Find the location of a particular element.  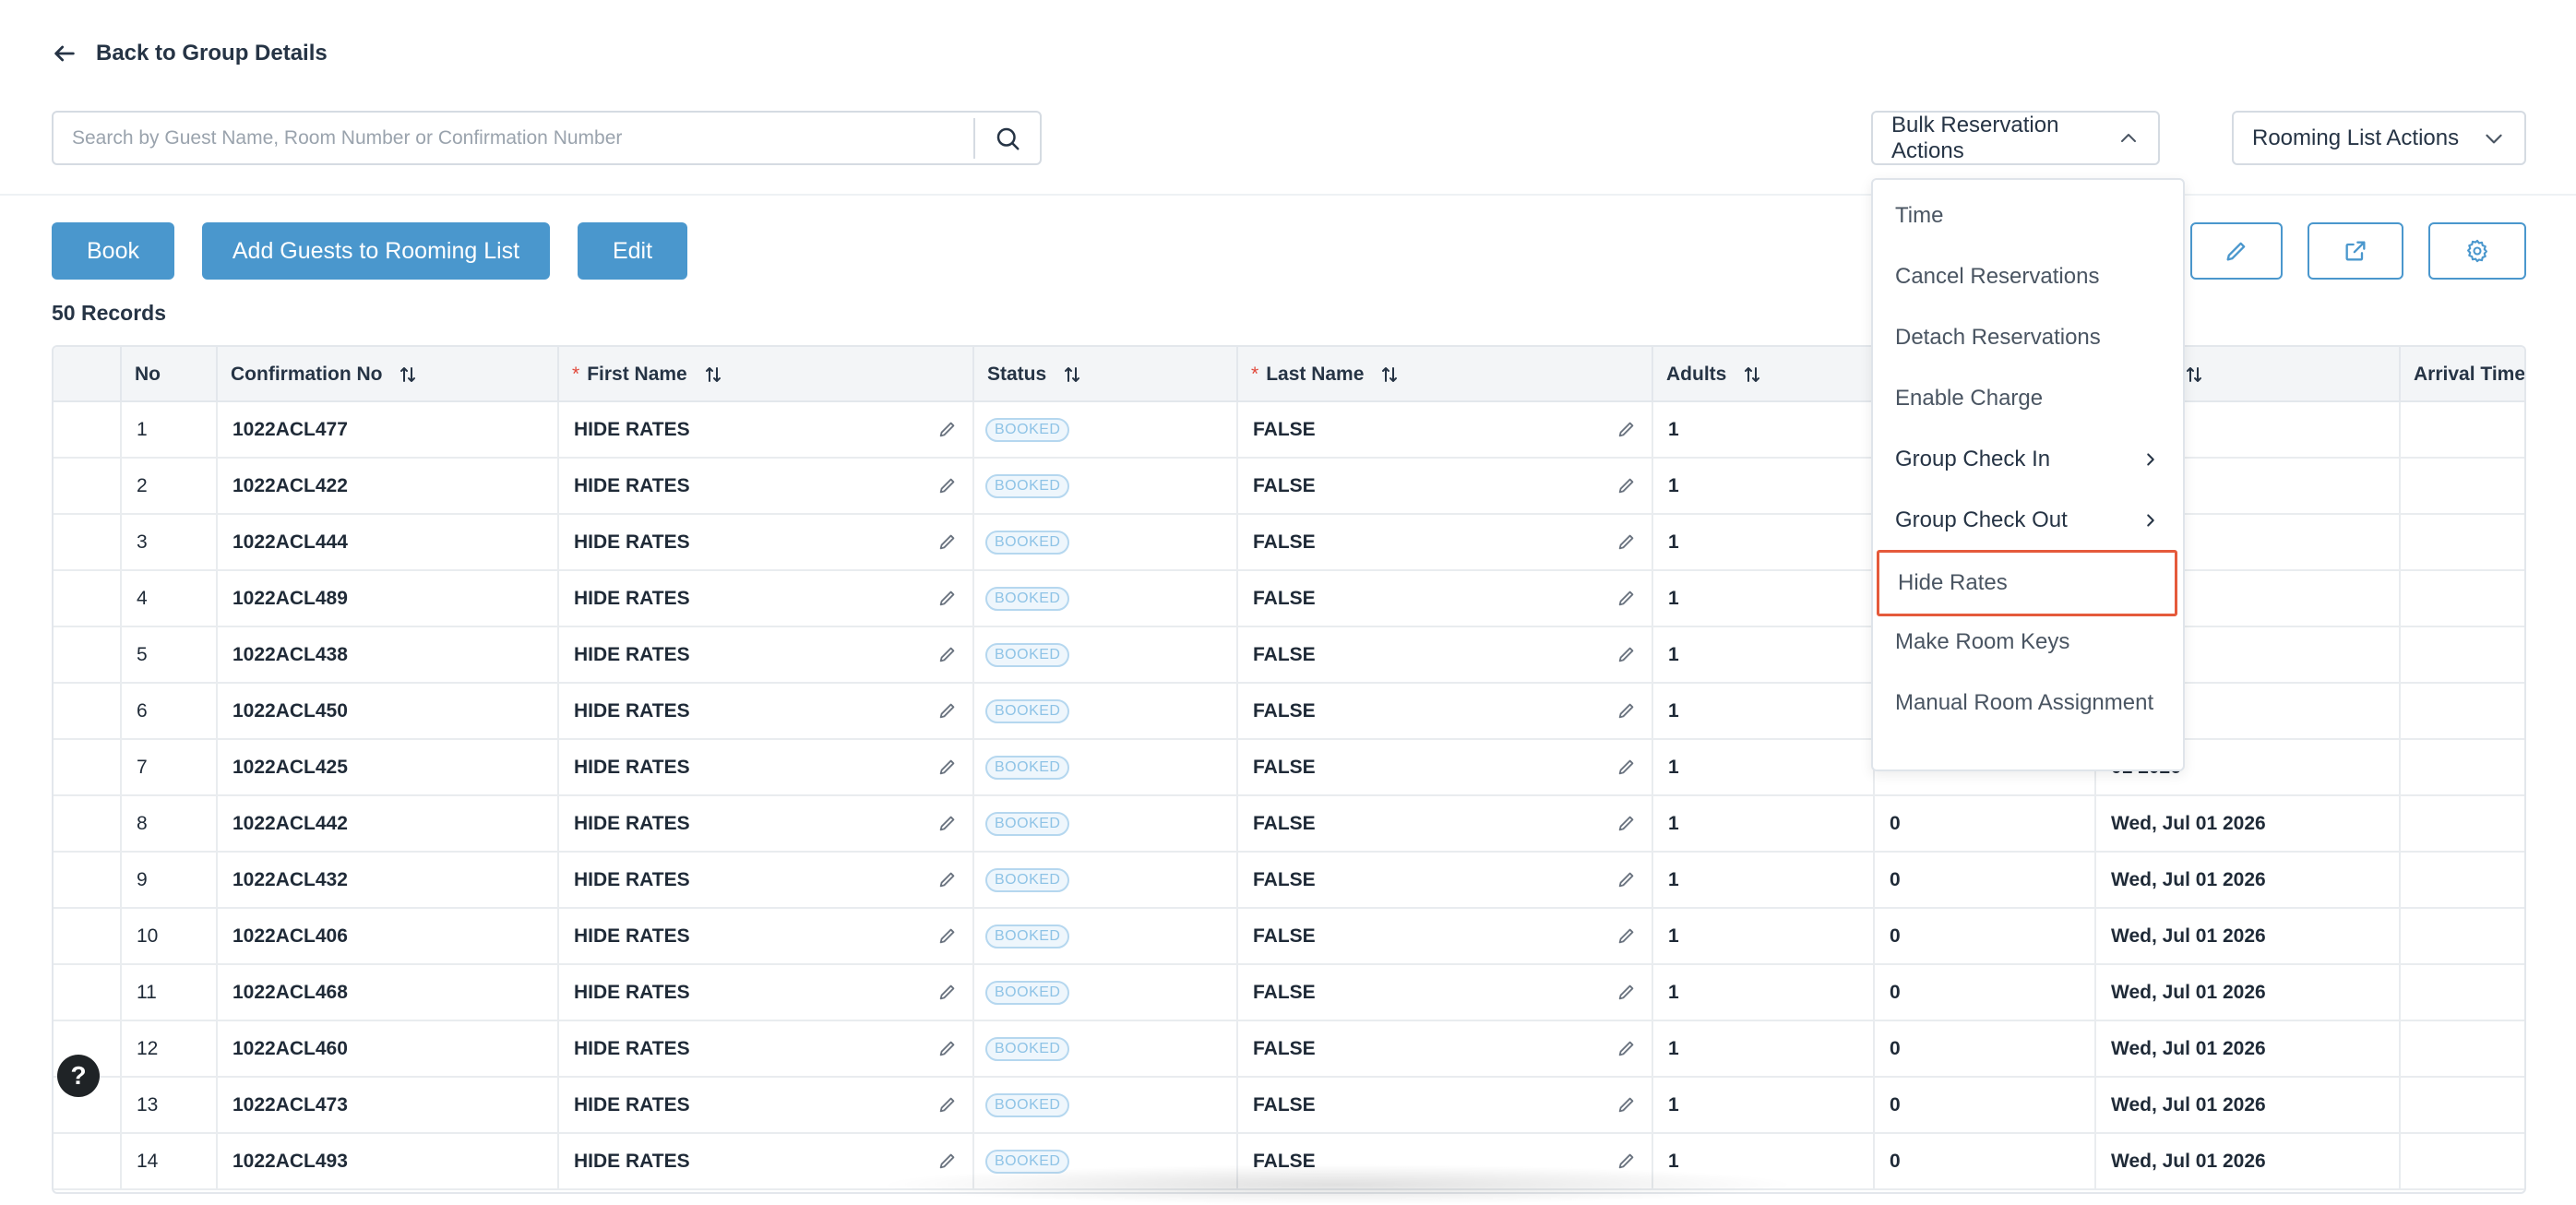

edit-button: Edit is located at coordinates (633, 251).